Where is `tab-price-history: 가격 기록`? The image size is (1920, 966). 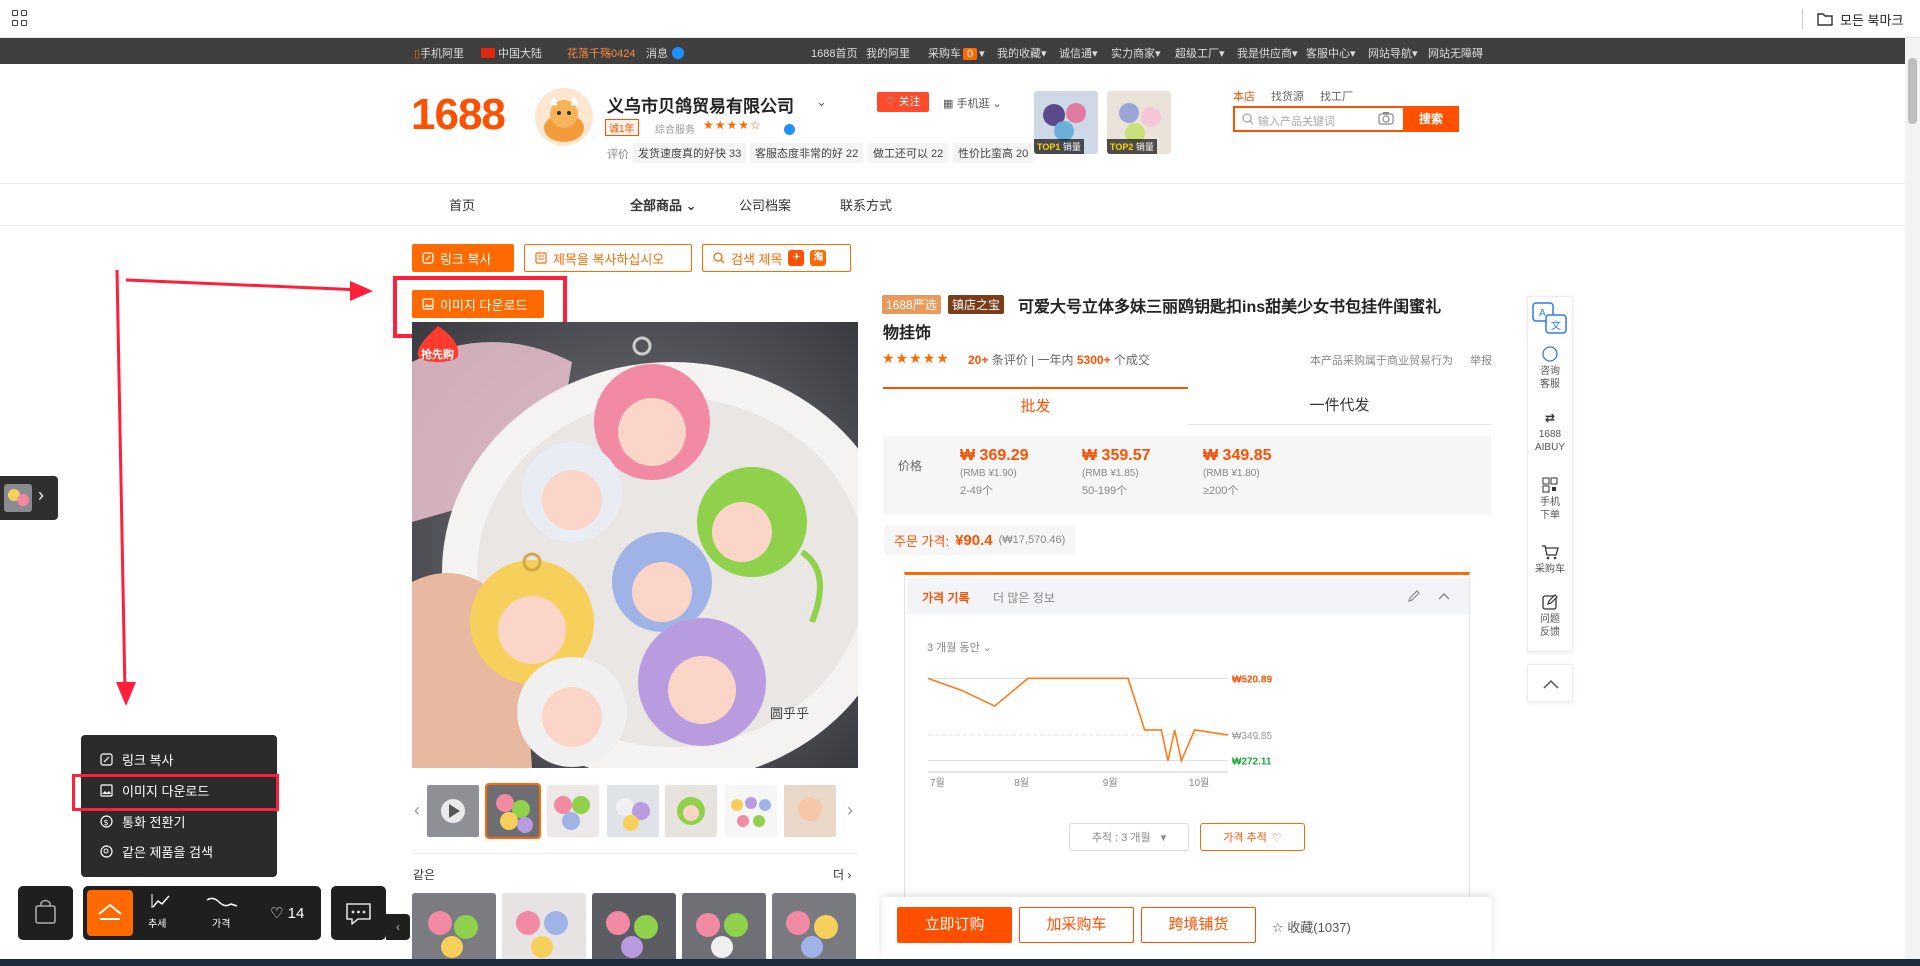 tab-price-history: 가격 기록 is located at coordinates (946, 597).